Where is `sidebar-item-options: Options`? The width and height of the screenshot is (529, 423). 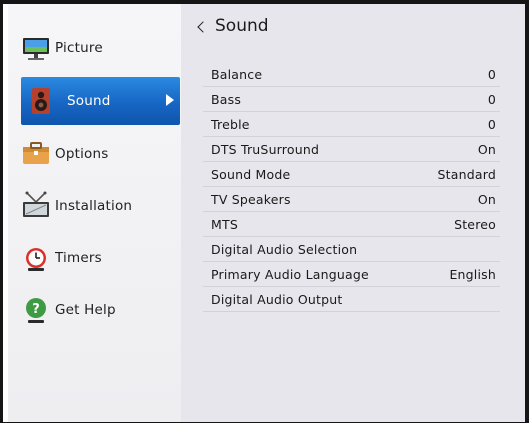 sidebar-item-options: Options is located at coordinates (100, 154).